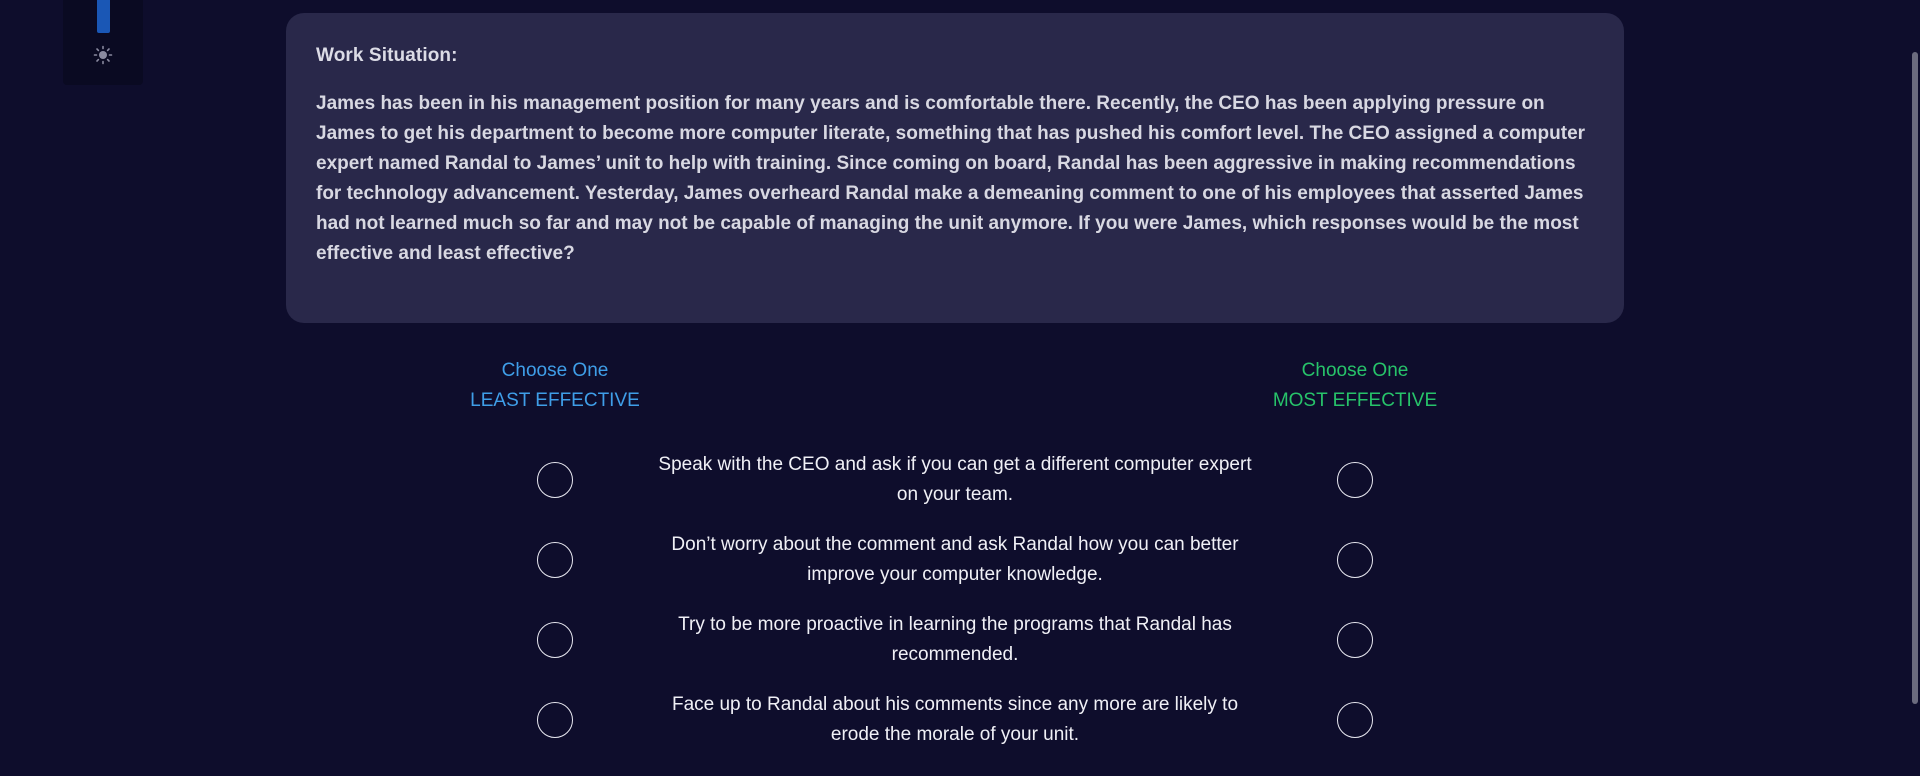 The height and width of the screenshot is (776, 1920). Describe the element at coordinates (103, 16) in the screenshot. I see `progress-indicator` at that location.